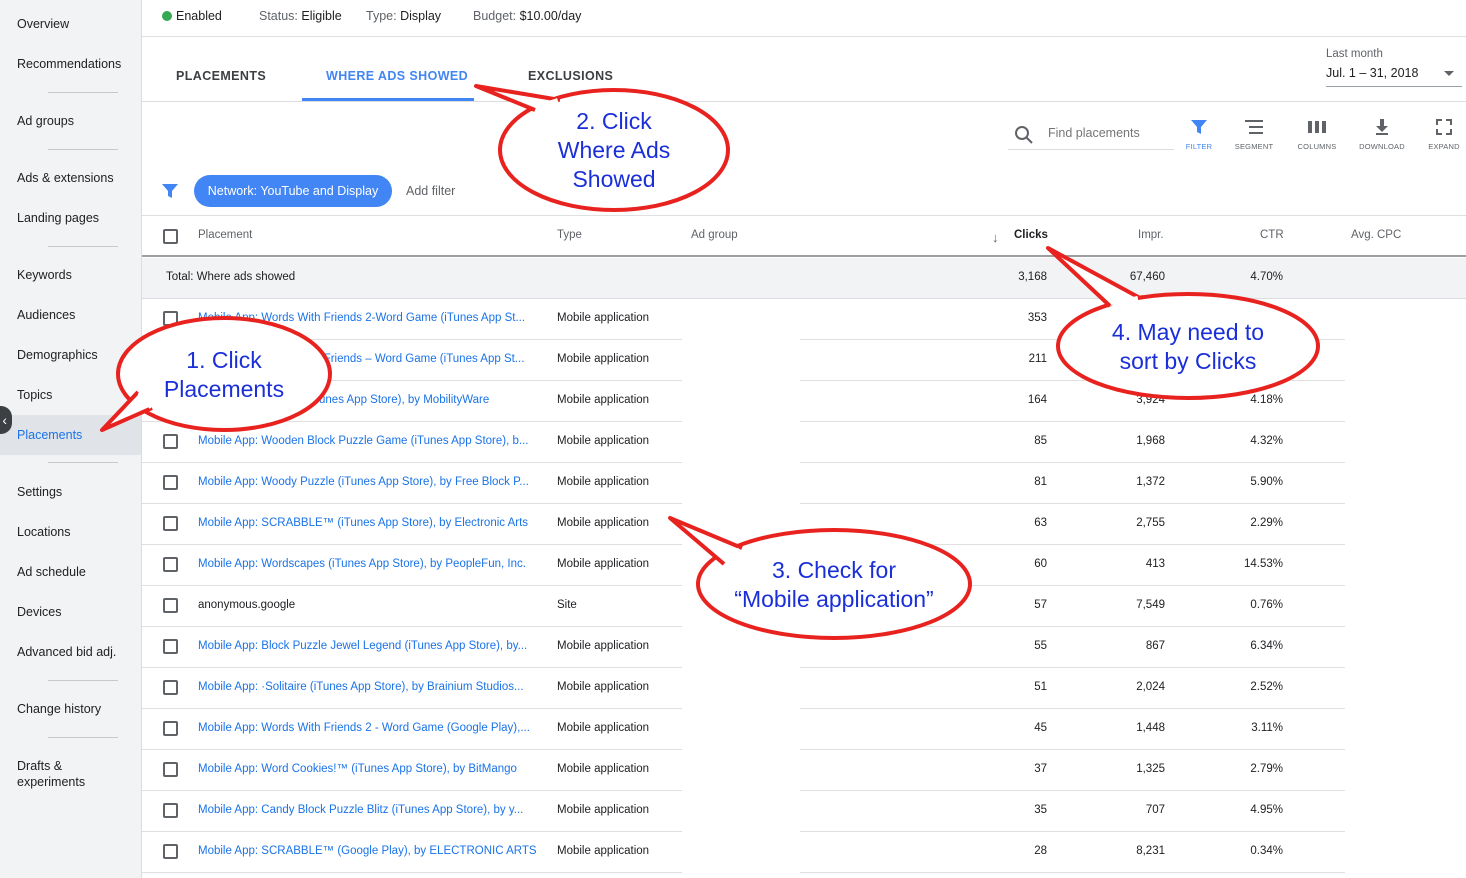  What do you see at coordinates (1040, 687) in the screenshot?
I see `clicks-value: 51` at bounding box center [1040, 687].